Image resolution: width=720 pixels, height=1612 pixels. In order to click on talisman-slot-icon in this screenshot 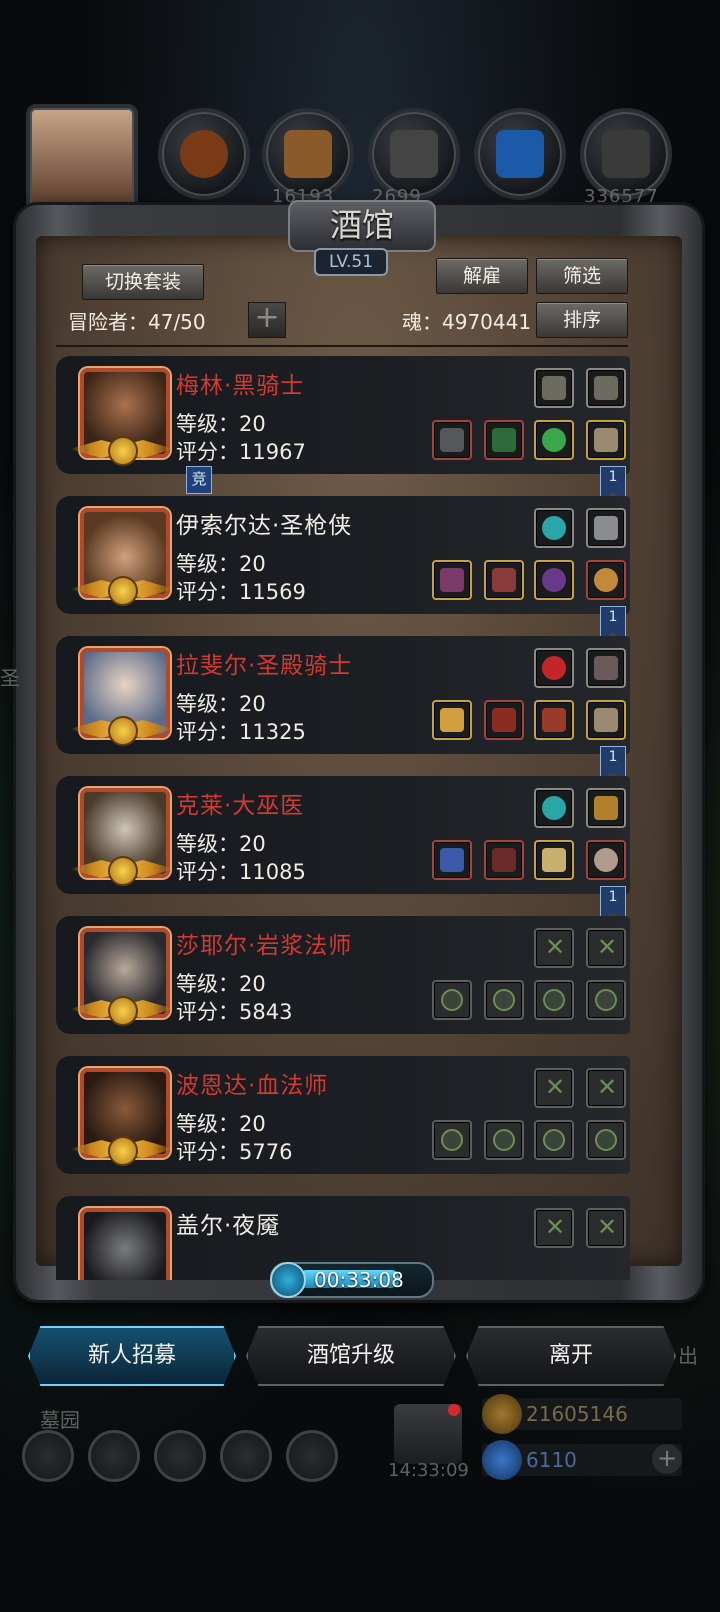, I will do `click(606, 860)`.